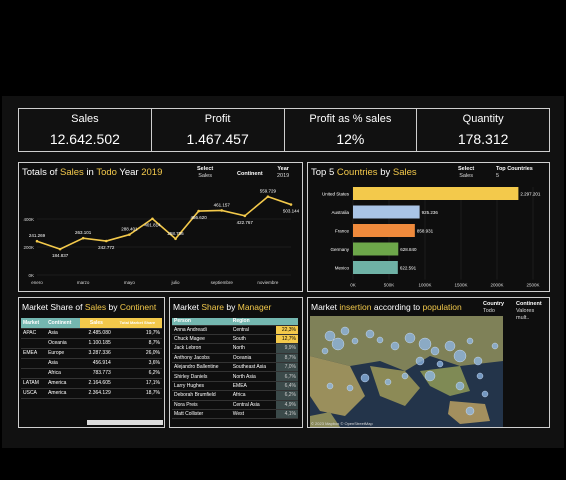 This screenshot has height=480, width=566. I want to click on cell-share: 22,3%, so click(286, 330).